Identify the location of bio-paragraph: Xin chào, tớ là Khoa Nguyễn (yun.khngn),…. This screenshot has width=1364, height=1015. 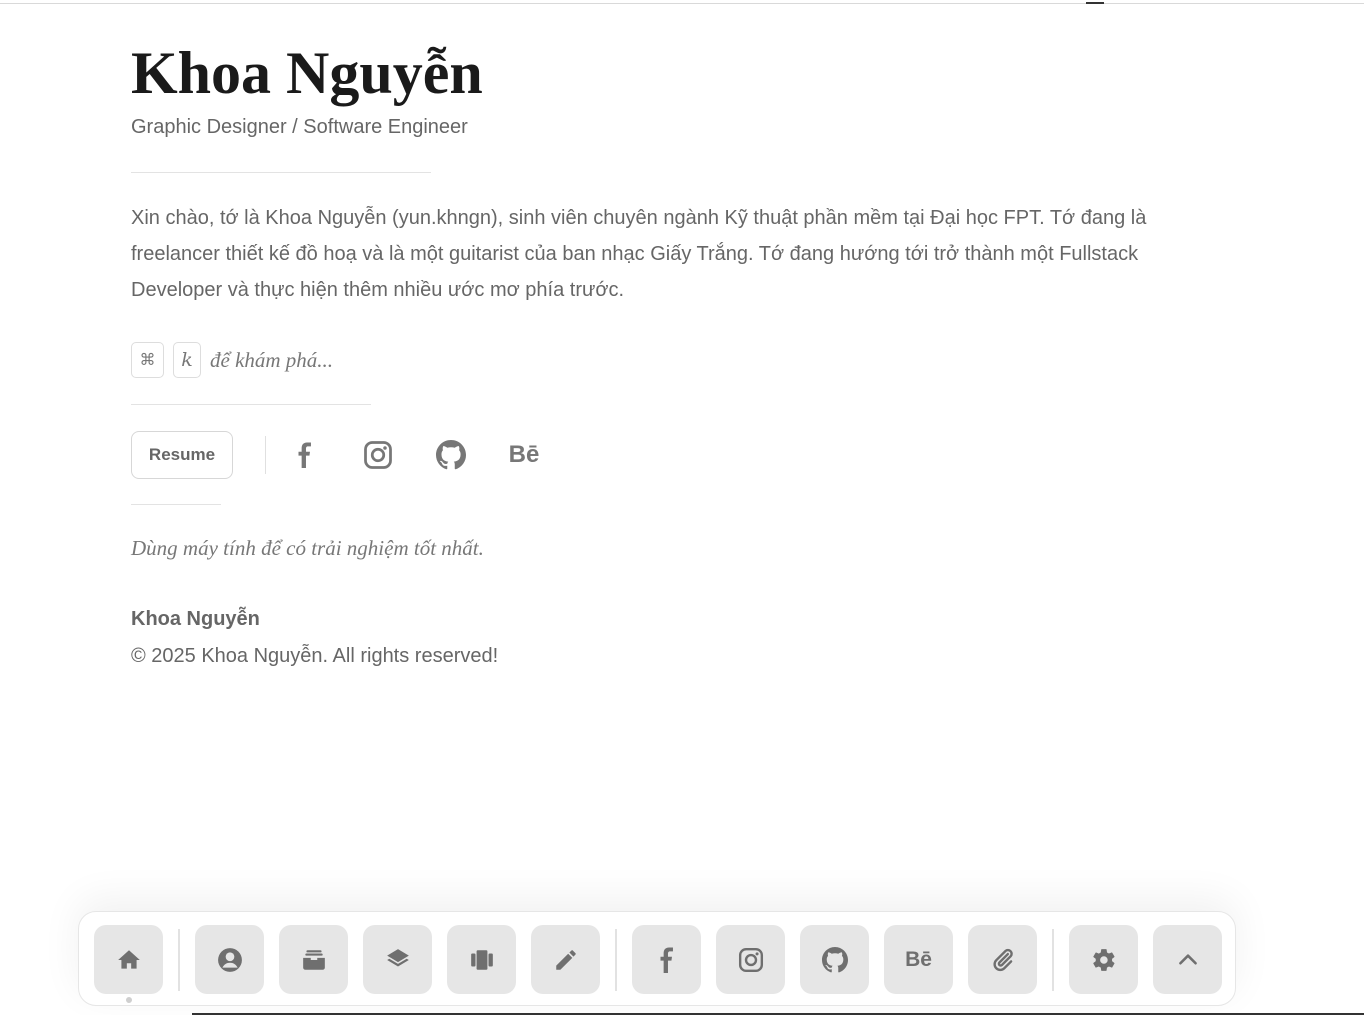
(639, 254).